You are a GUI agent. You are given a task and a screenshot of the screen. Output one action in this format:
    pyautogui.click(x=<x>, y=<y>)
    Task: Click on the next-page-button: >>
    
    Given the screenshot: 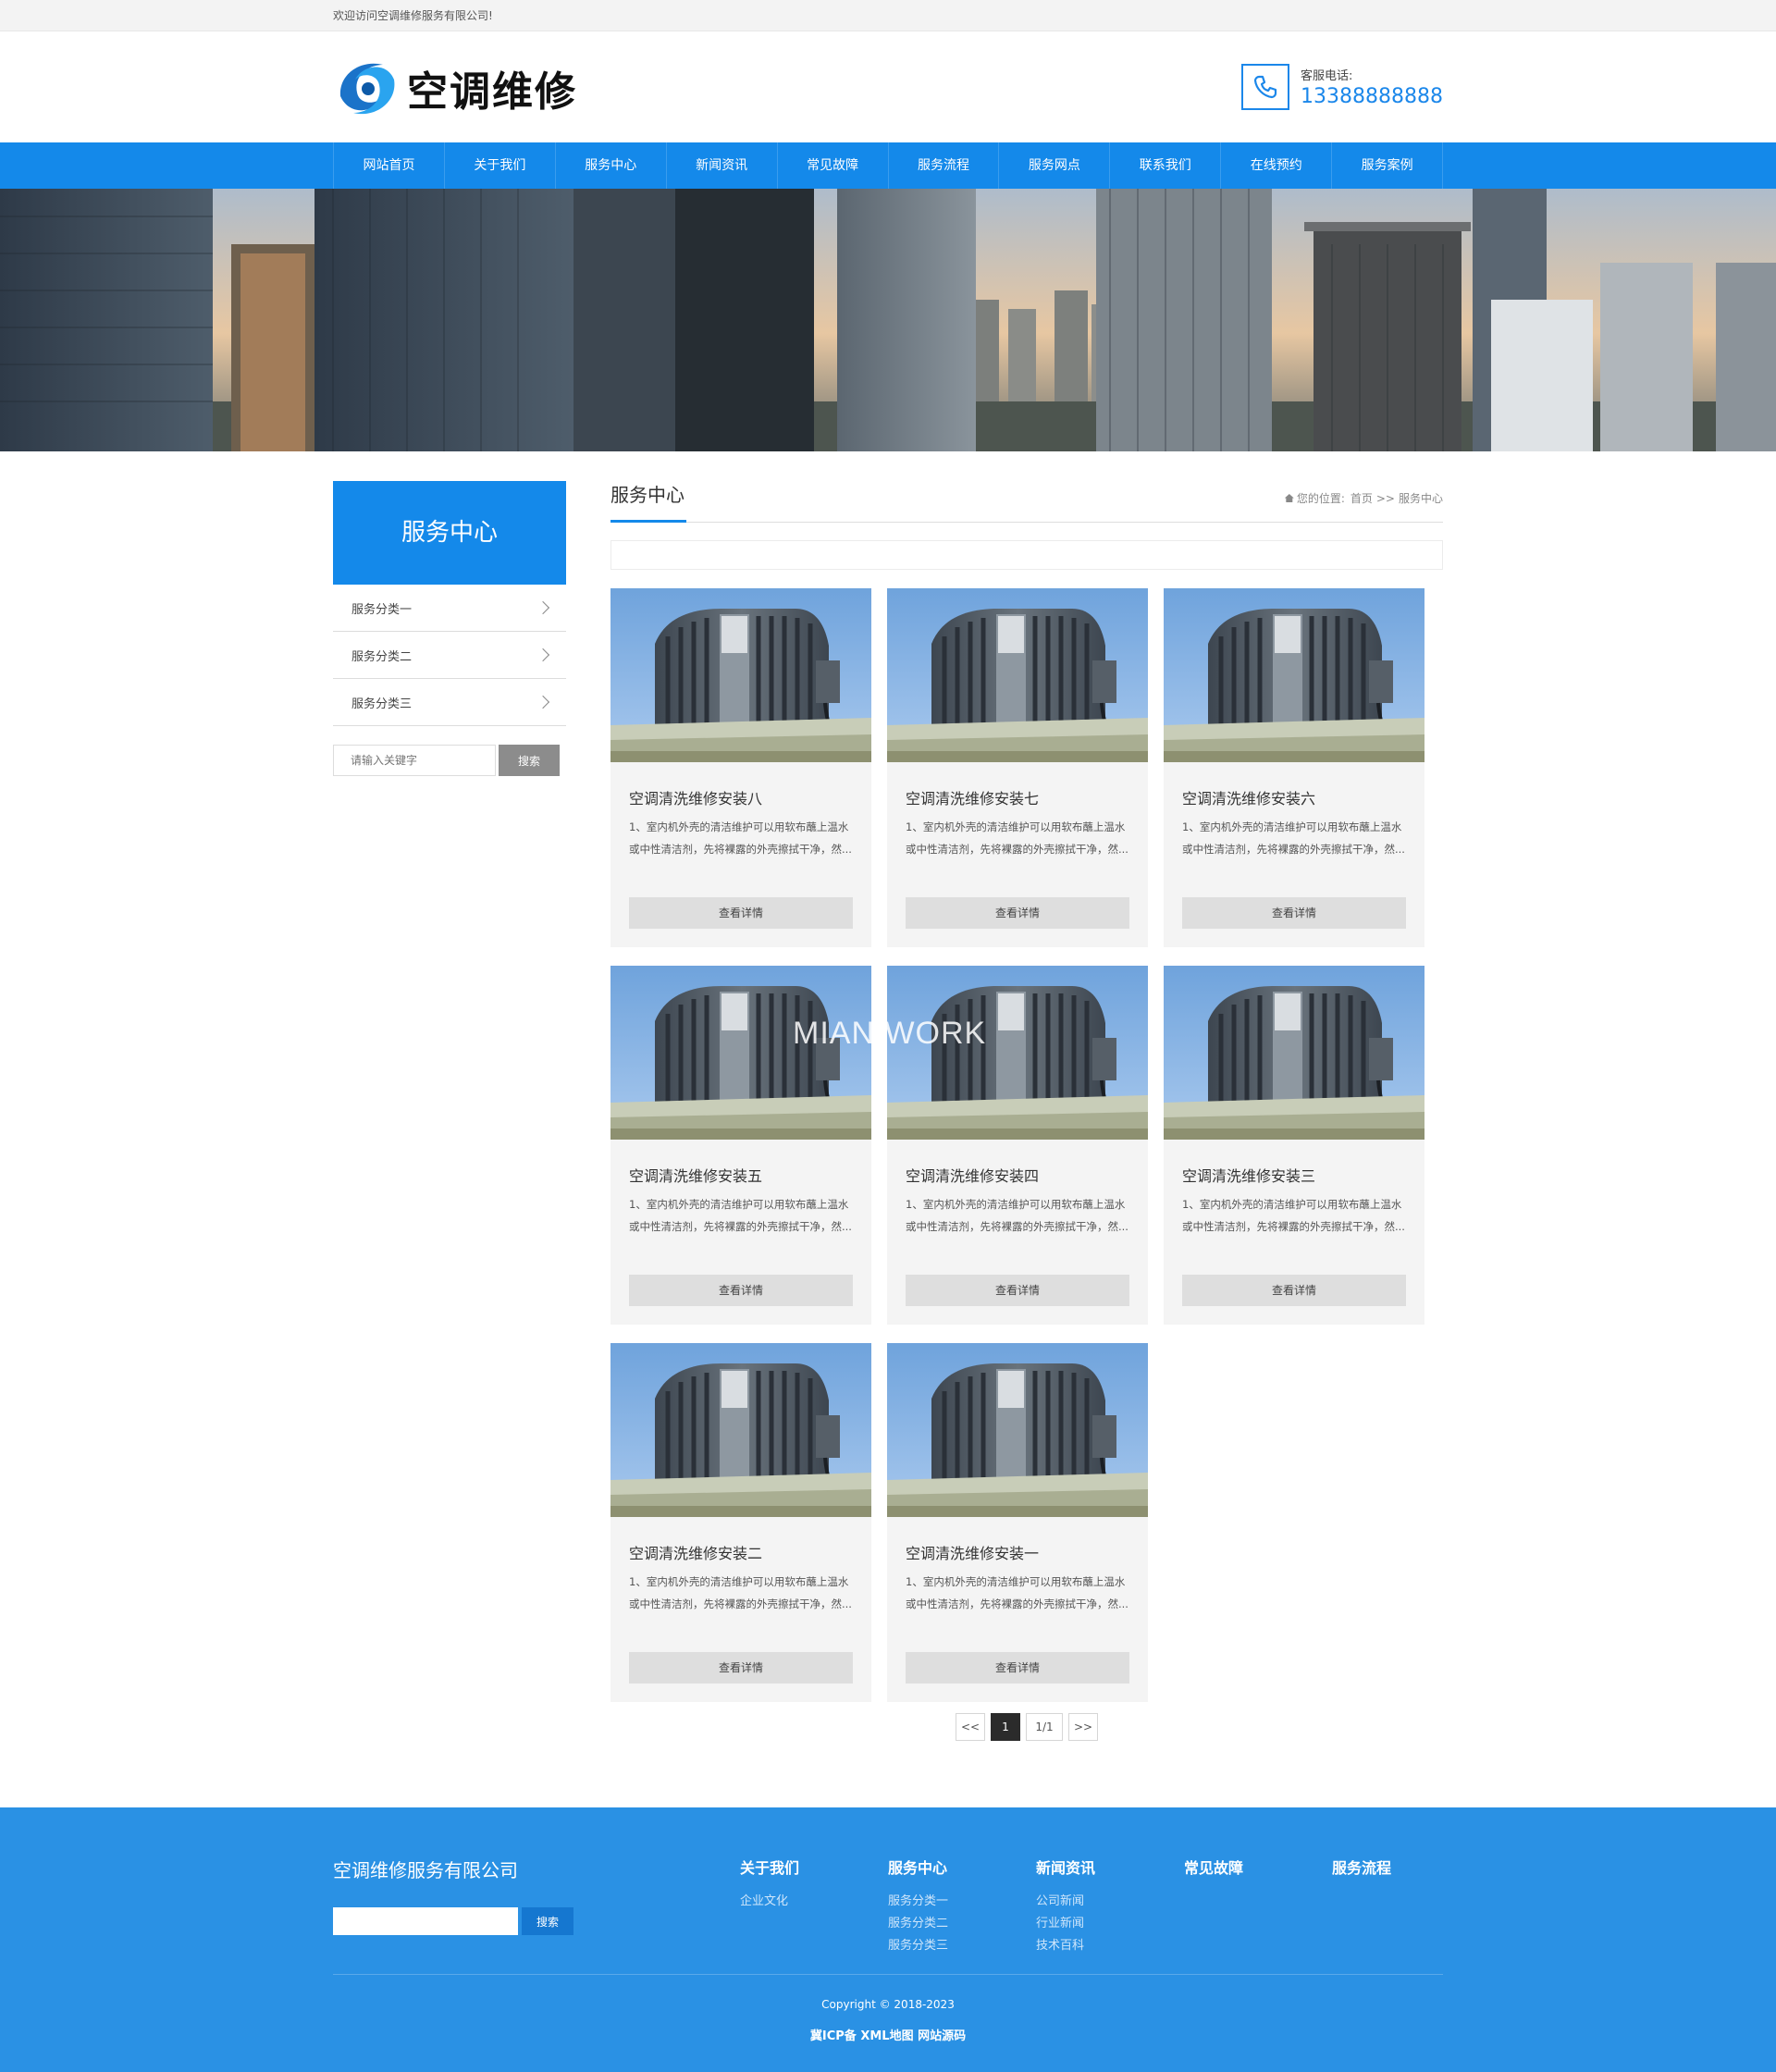 What is the action you would take?
    pyautogui.click(x=1083, y=1727)
    